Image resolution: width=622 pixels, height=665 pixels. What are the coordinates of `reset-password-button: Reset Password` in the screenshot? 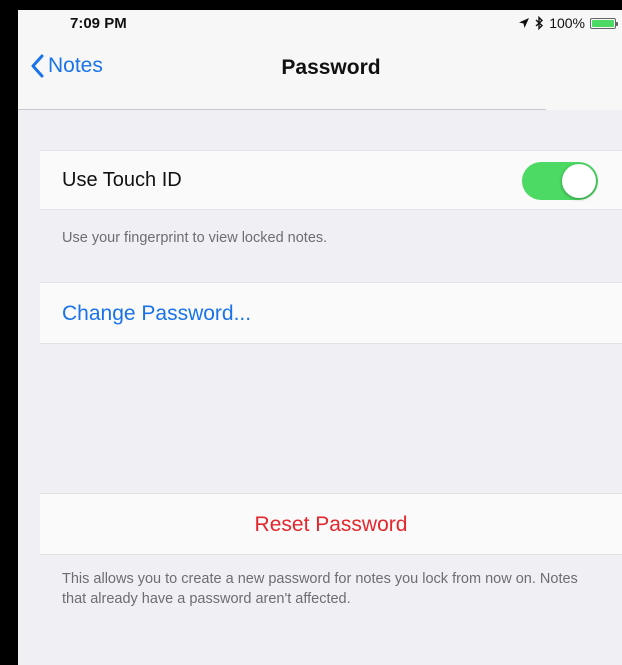 It's located at (331, 525).